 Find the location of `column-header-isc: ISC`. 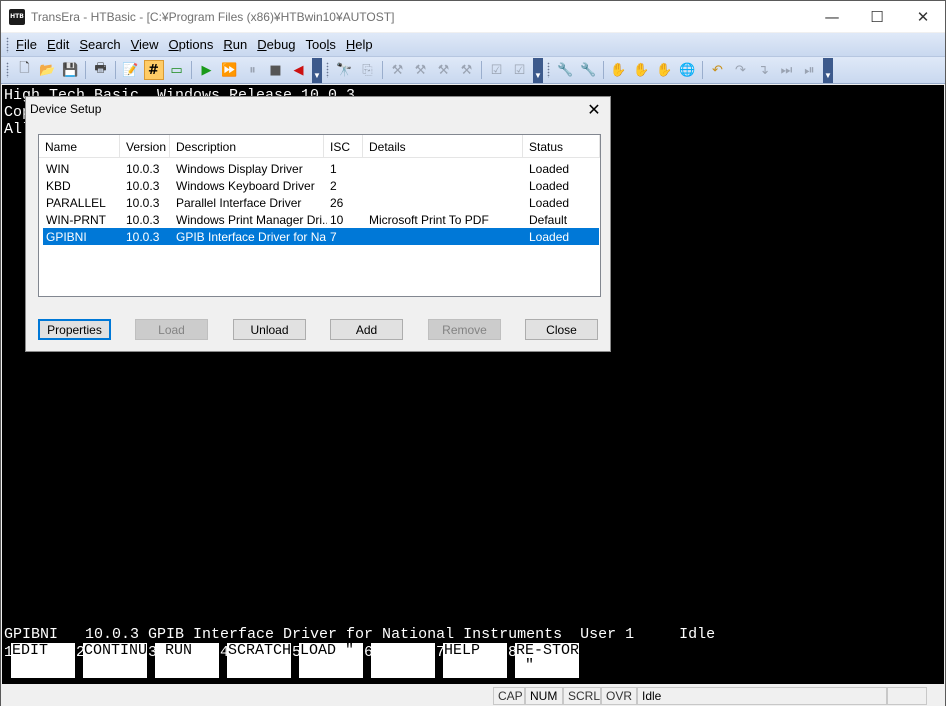

column-header-isc: ISC is located at coordinates (343, 146).